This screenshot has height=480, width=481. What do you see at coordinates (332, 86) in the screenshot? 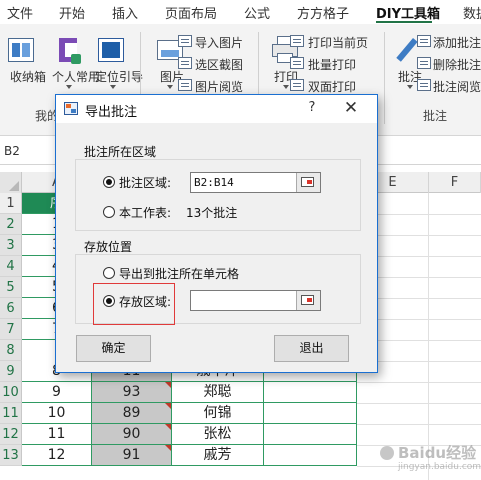
I see `duplex-print-item: 双面打印` at bounding box center [332, 86].